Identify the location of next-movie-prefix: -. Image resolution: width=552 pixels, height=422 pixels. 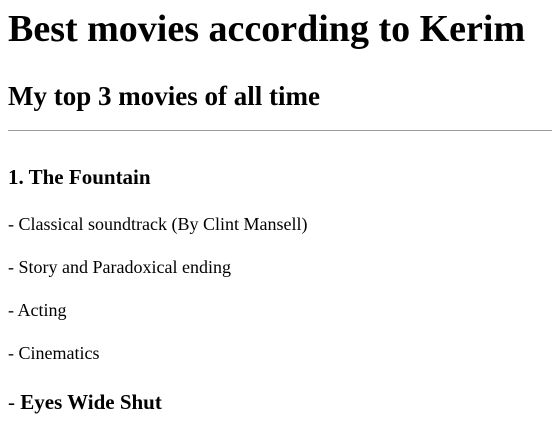
(14, 402).